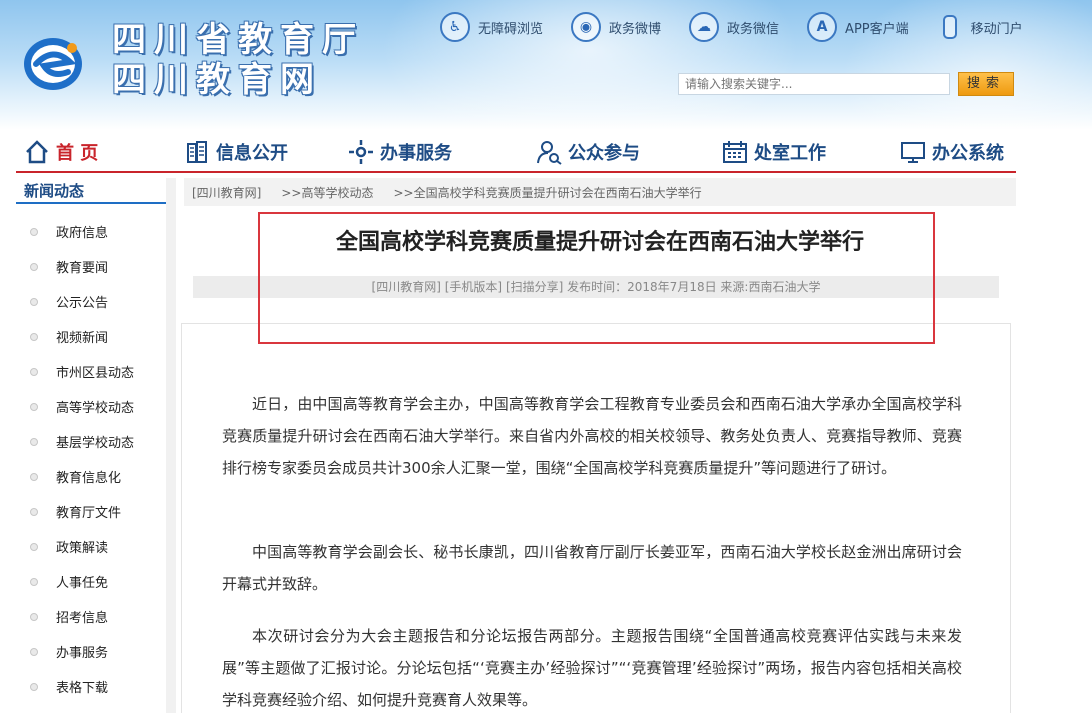 This screenshot has width=1092, height=713. Describe the element at coordinates (822, 27) in the screenshot. I see `app-store-icon: A` at that location.